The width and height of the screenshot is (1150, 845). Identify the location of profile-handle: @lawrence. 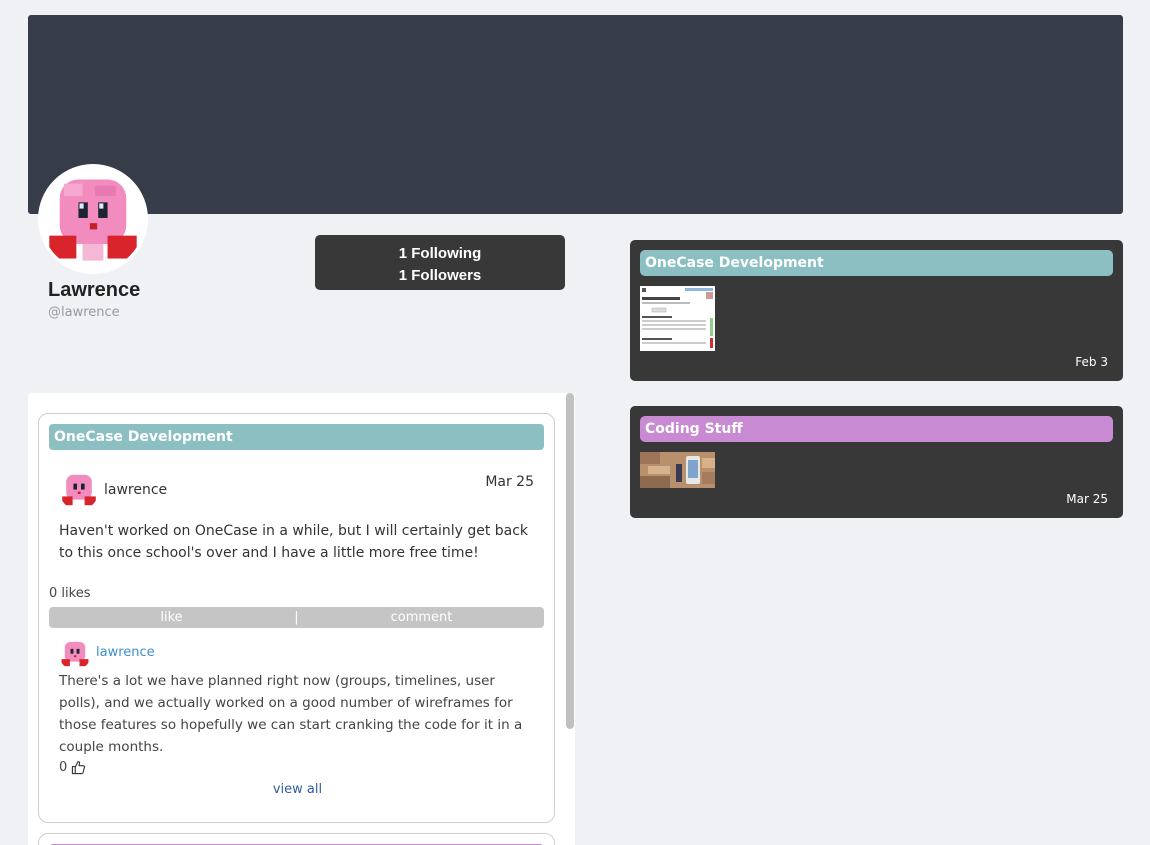
(84, 312).